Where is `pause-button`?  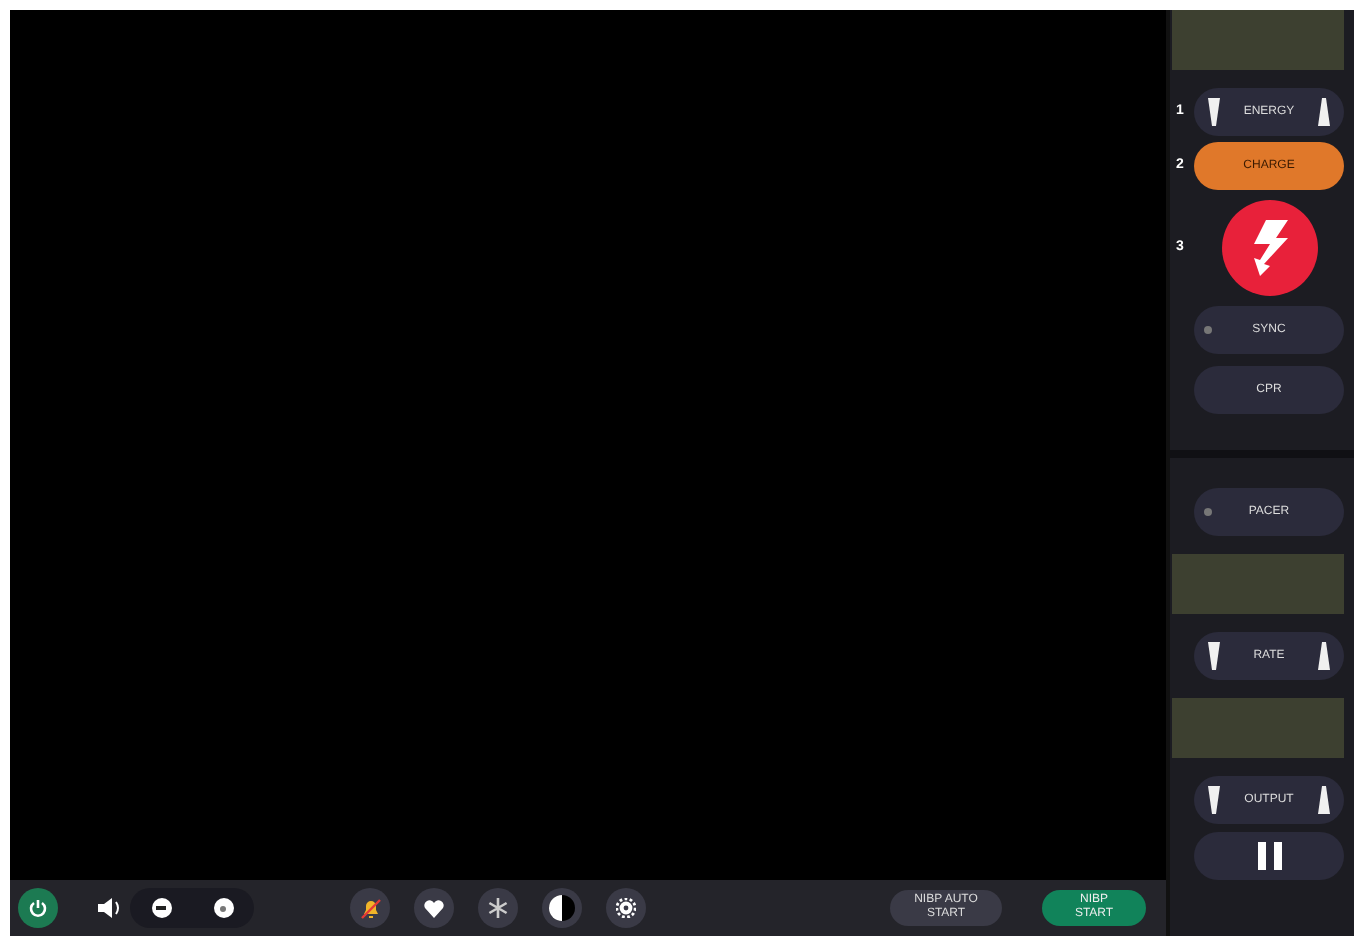 pause-button is located at coordinates (1269, 856).